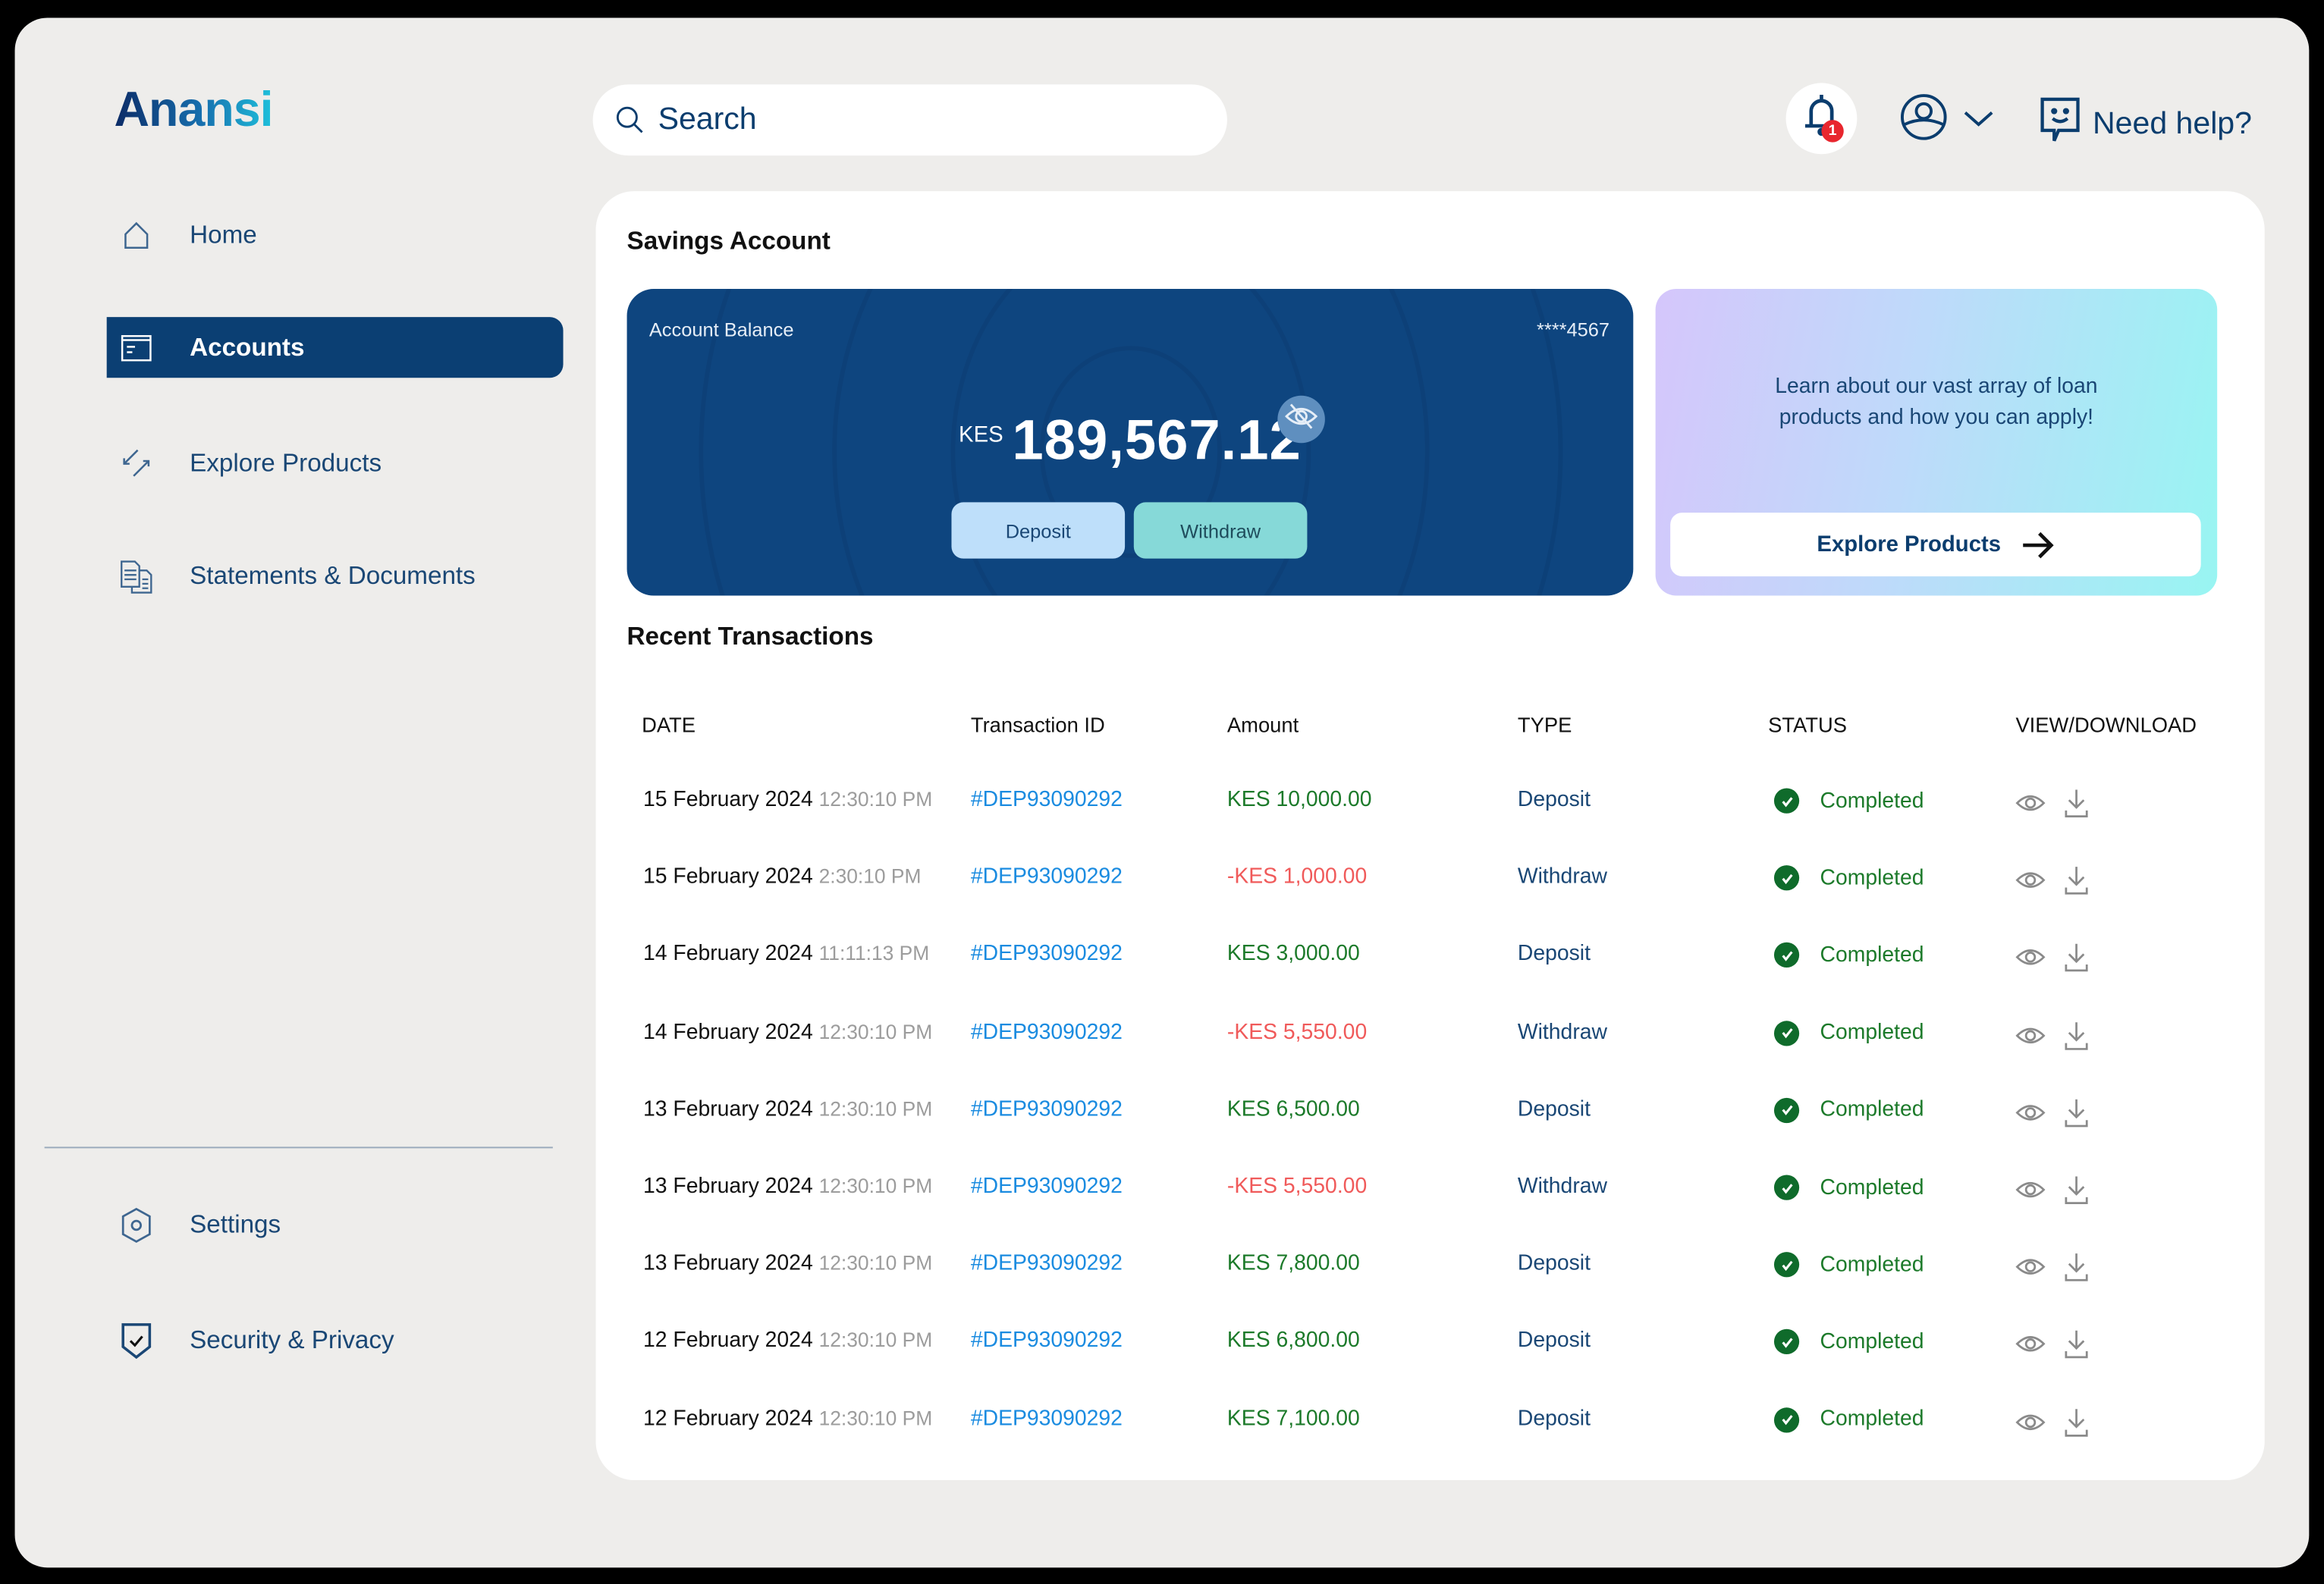  I want to click on user-menu-button, so click(1947, 120).